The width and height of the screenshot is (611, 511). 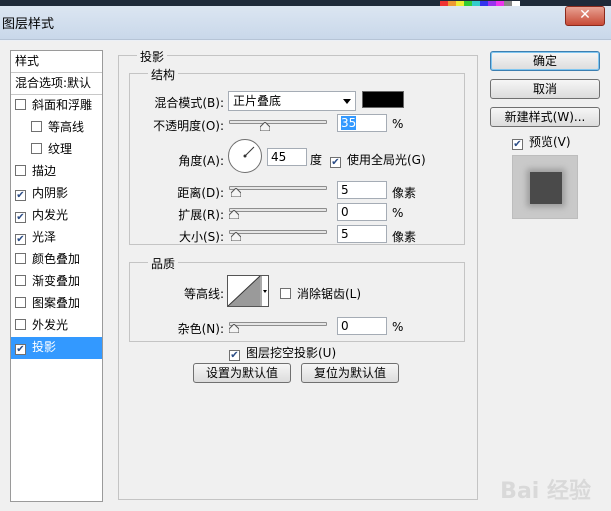 I want to click on size-slider-thumb, so click(x=235, y=236).